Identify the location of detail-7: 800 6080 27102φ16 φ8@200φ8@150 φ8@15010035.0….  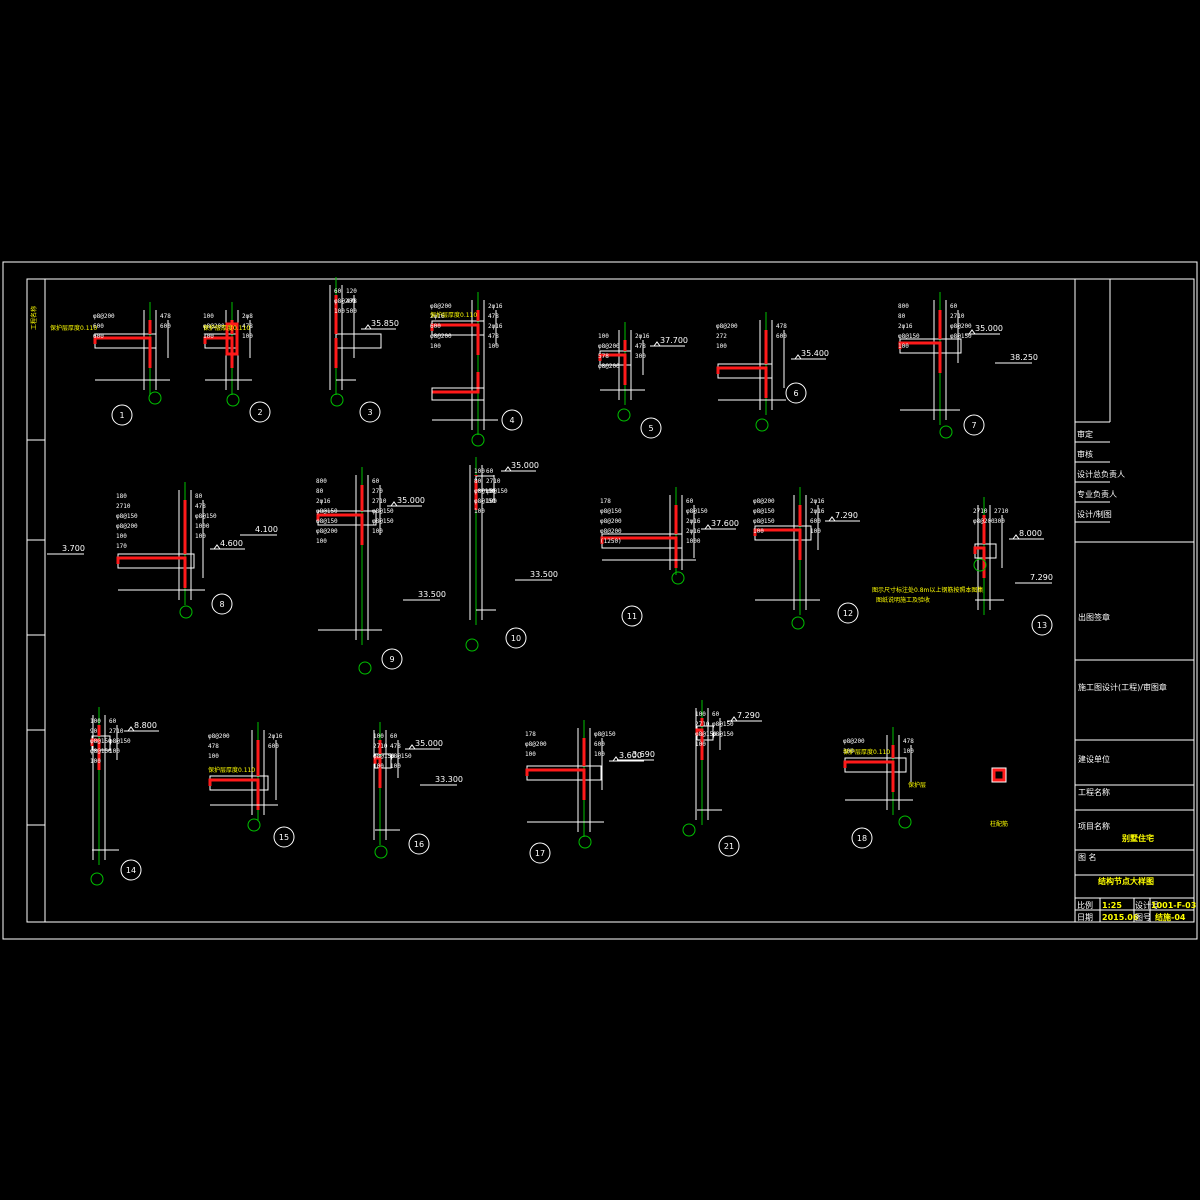
(950, 365).